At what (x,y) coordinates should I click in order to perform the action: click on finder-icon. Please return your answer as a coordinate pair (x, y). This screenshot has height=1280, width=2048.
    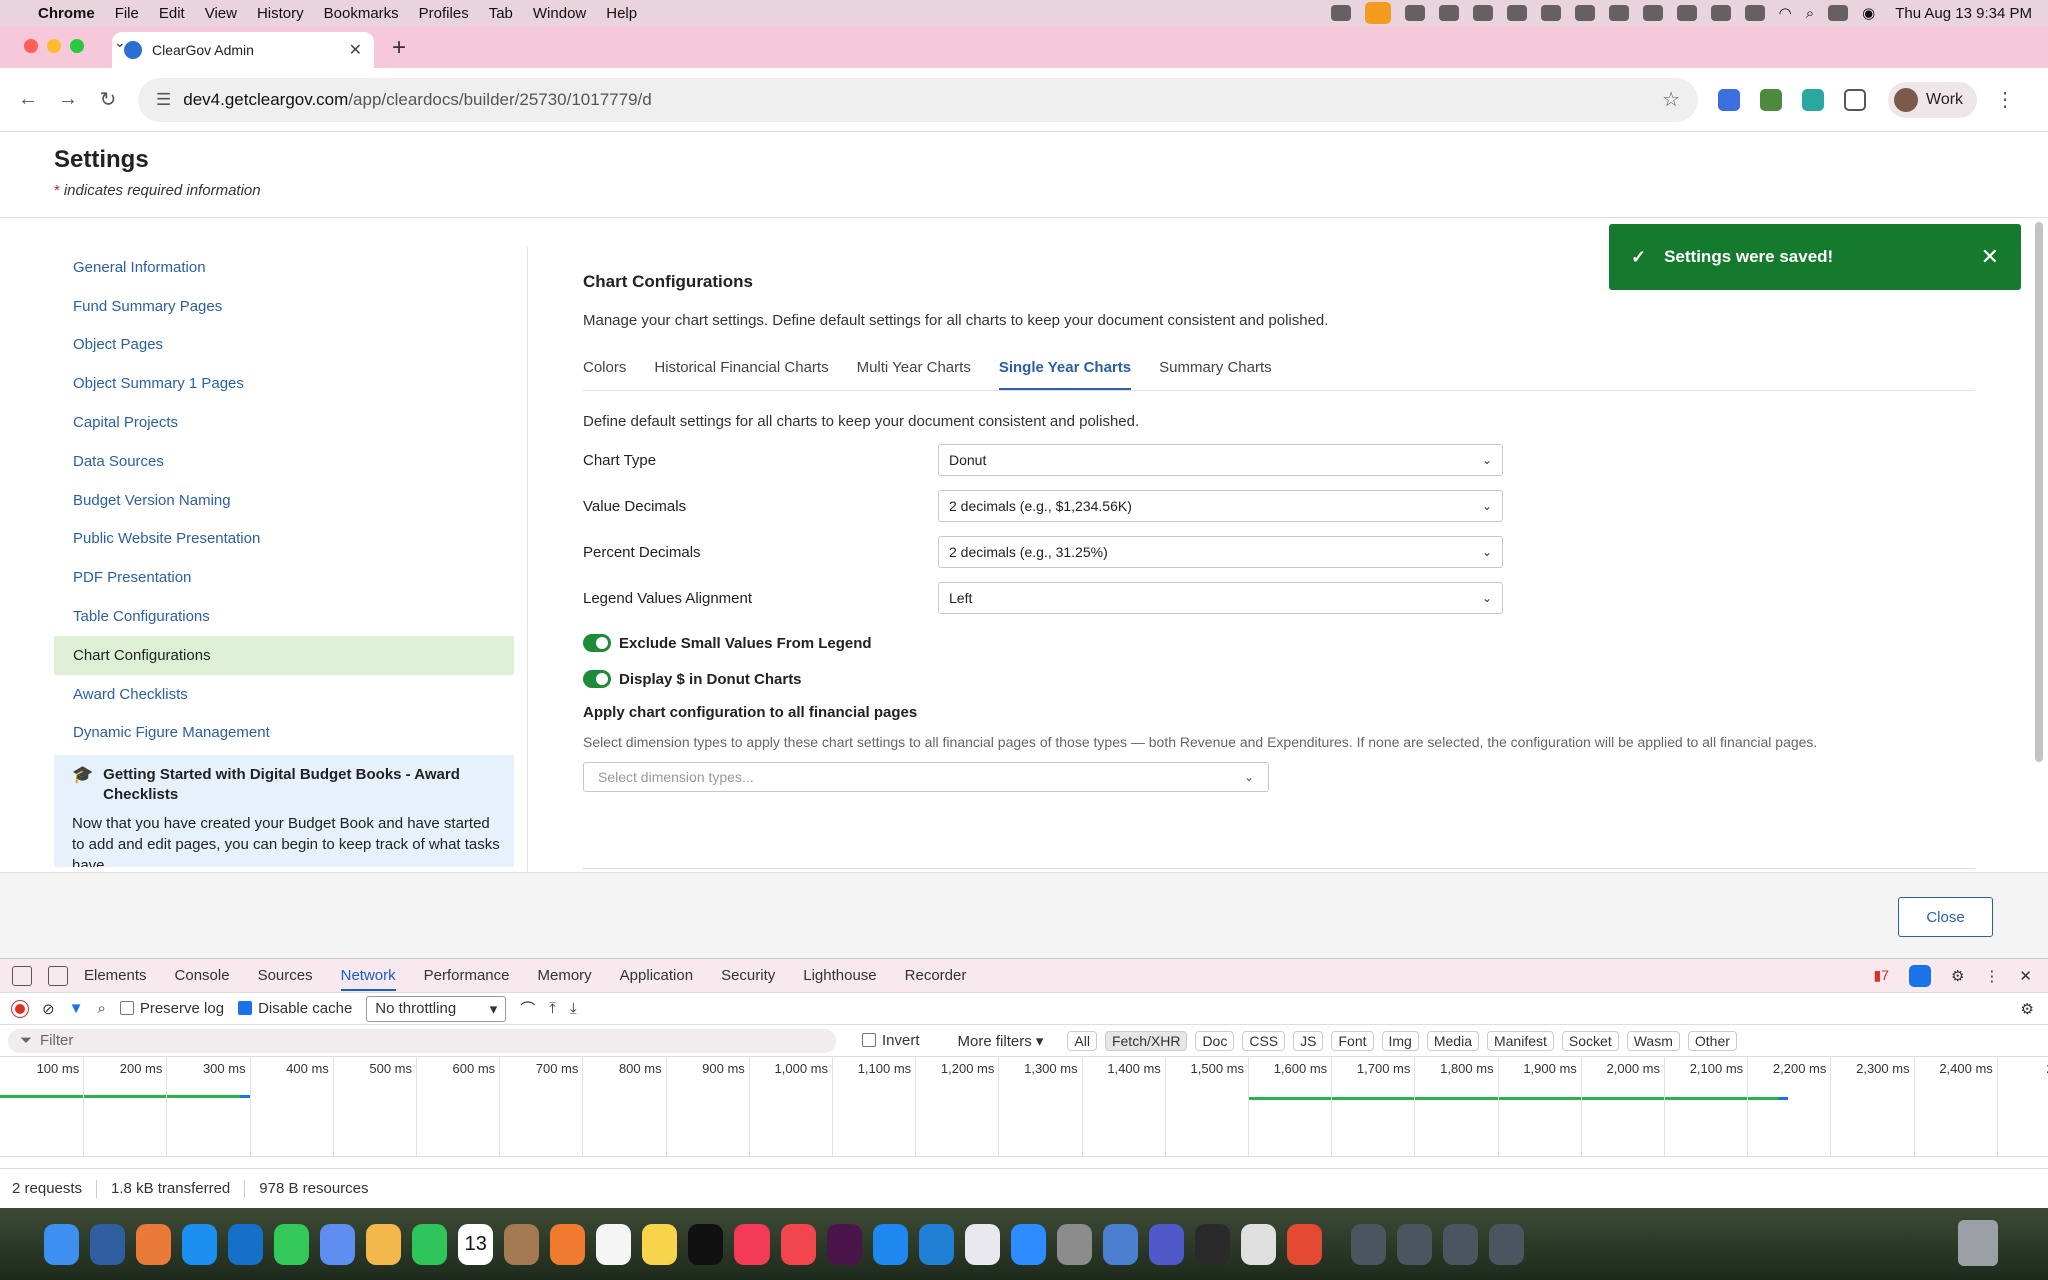
    Looking at the image, I should click on (62, 1244).